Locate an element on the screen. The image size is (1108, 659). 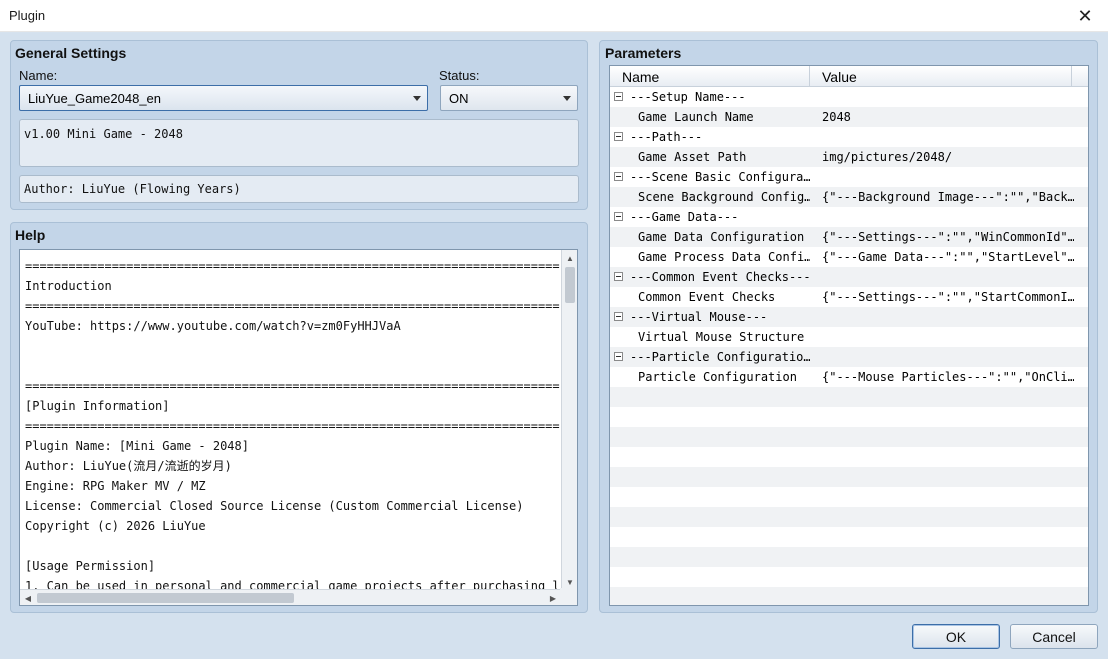
parameter-row: Virtual Mouse Structure is located at coordinates (849, 337).